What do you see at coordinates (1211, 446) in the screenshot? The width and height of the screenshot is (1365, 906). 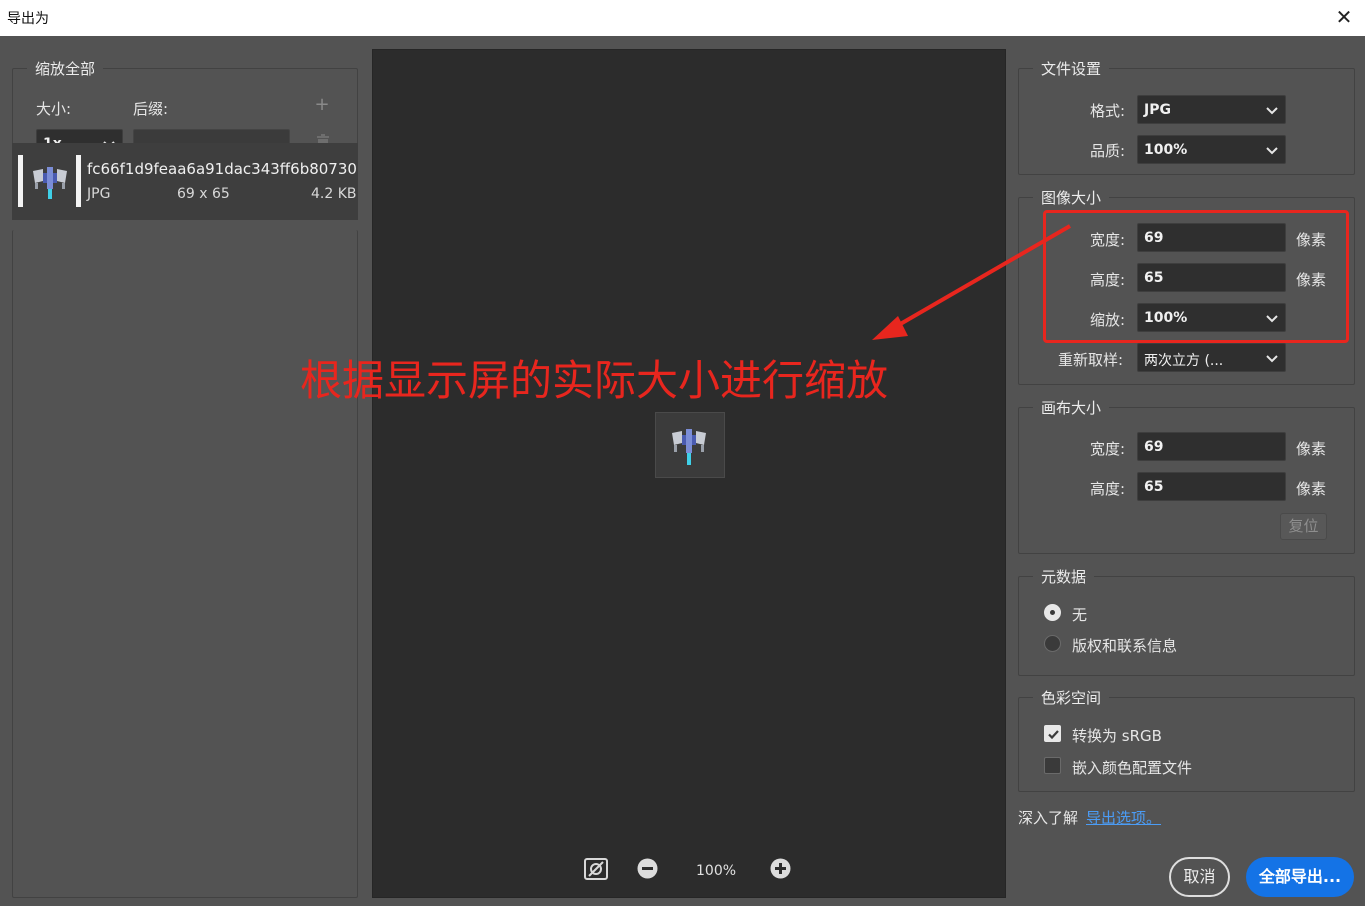 I see `canvas-width-input: 69` at bounding box center [1211, 446].